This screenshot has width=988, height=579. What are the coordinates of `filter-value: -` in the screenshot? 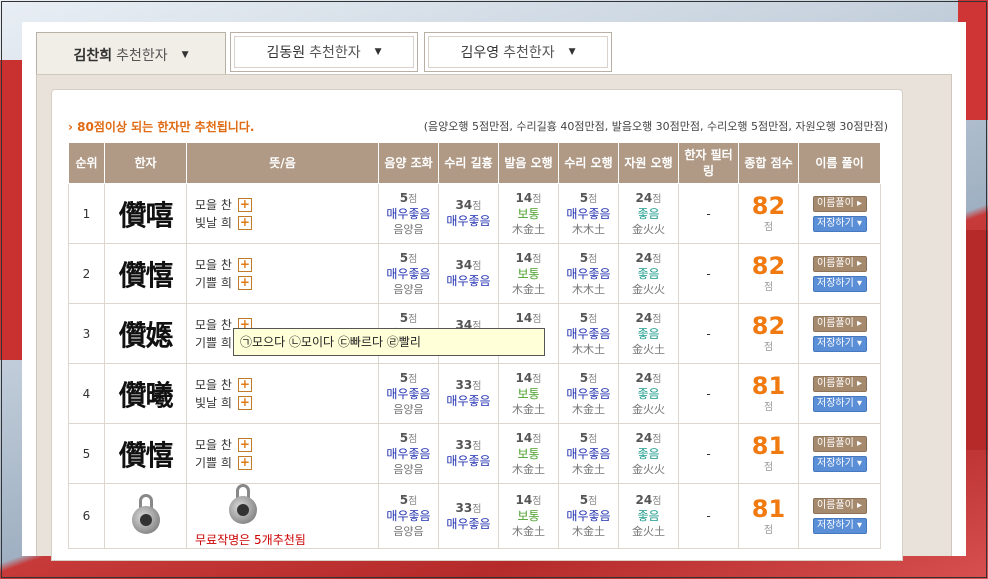 It's located at (708, 453).